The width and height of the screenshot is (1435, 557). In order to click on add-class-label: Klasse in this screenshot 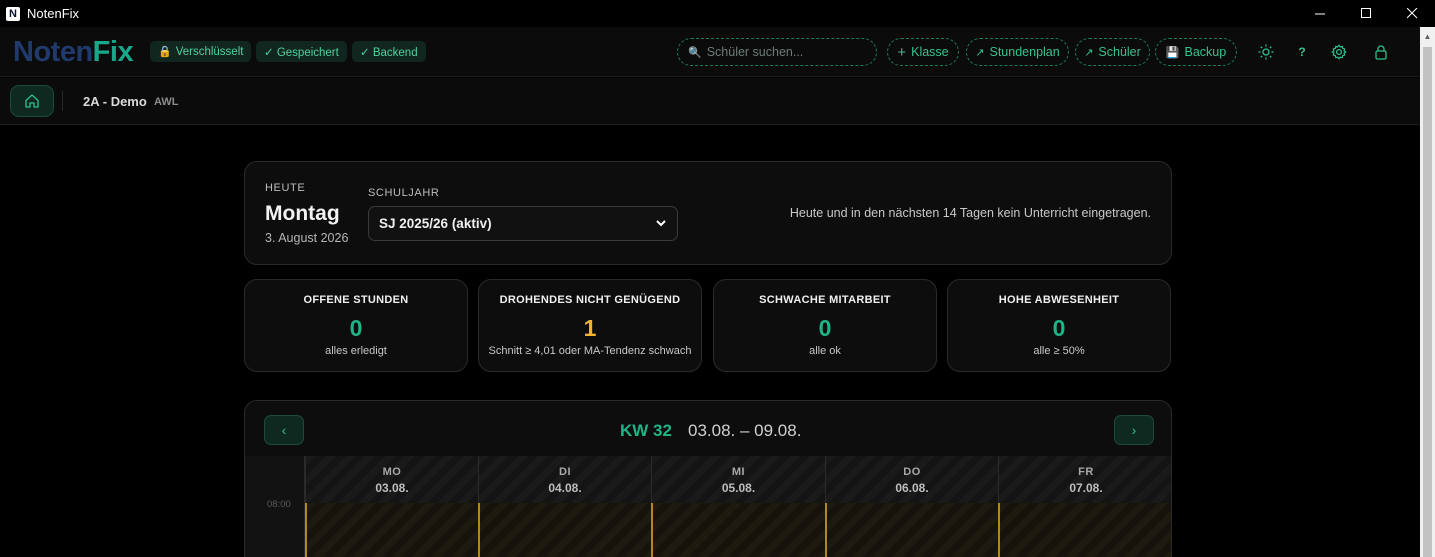, I will do `click(930, 52)`.